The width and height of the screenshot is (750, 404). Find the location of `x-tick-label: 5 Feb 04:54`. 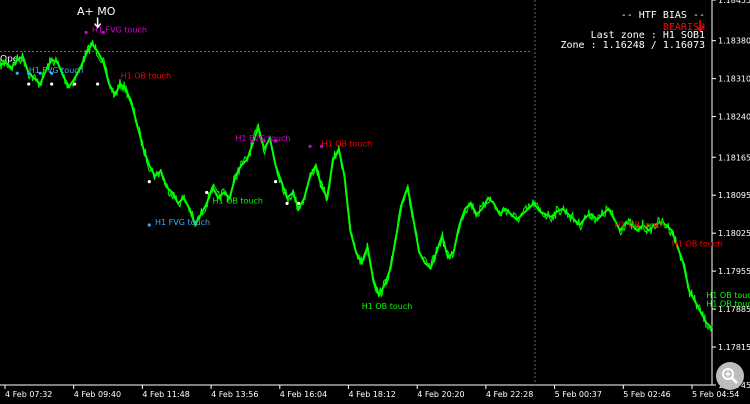

x-tick-label: 5 Feb 04:54 is located at coordinates (715, 394).